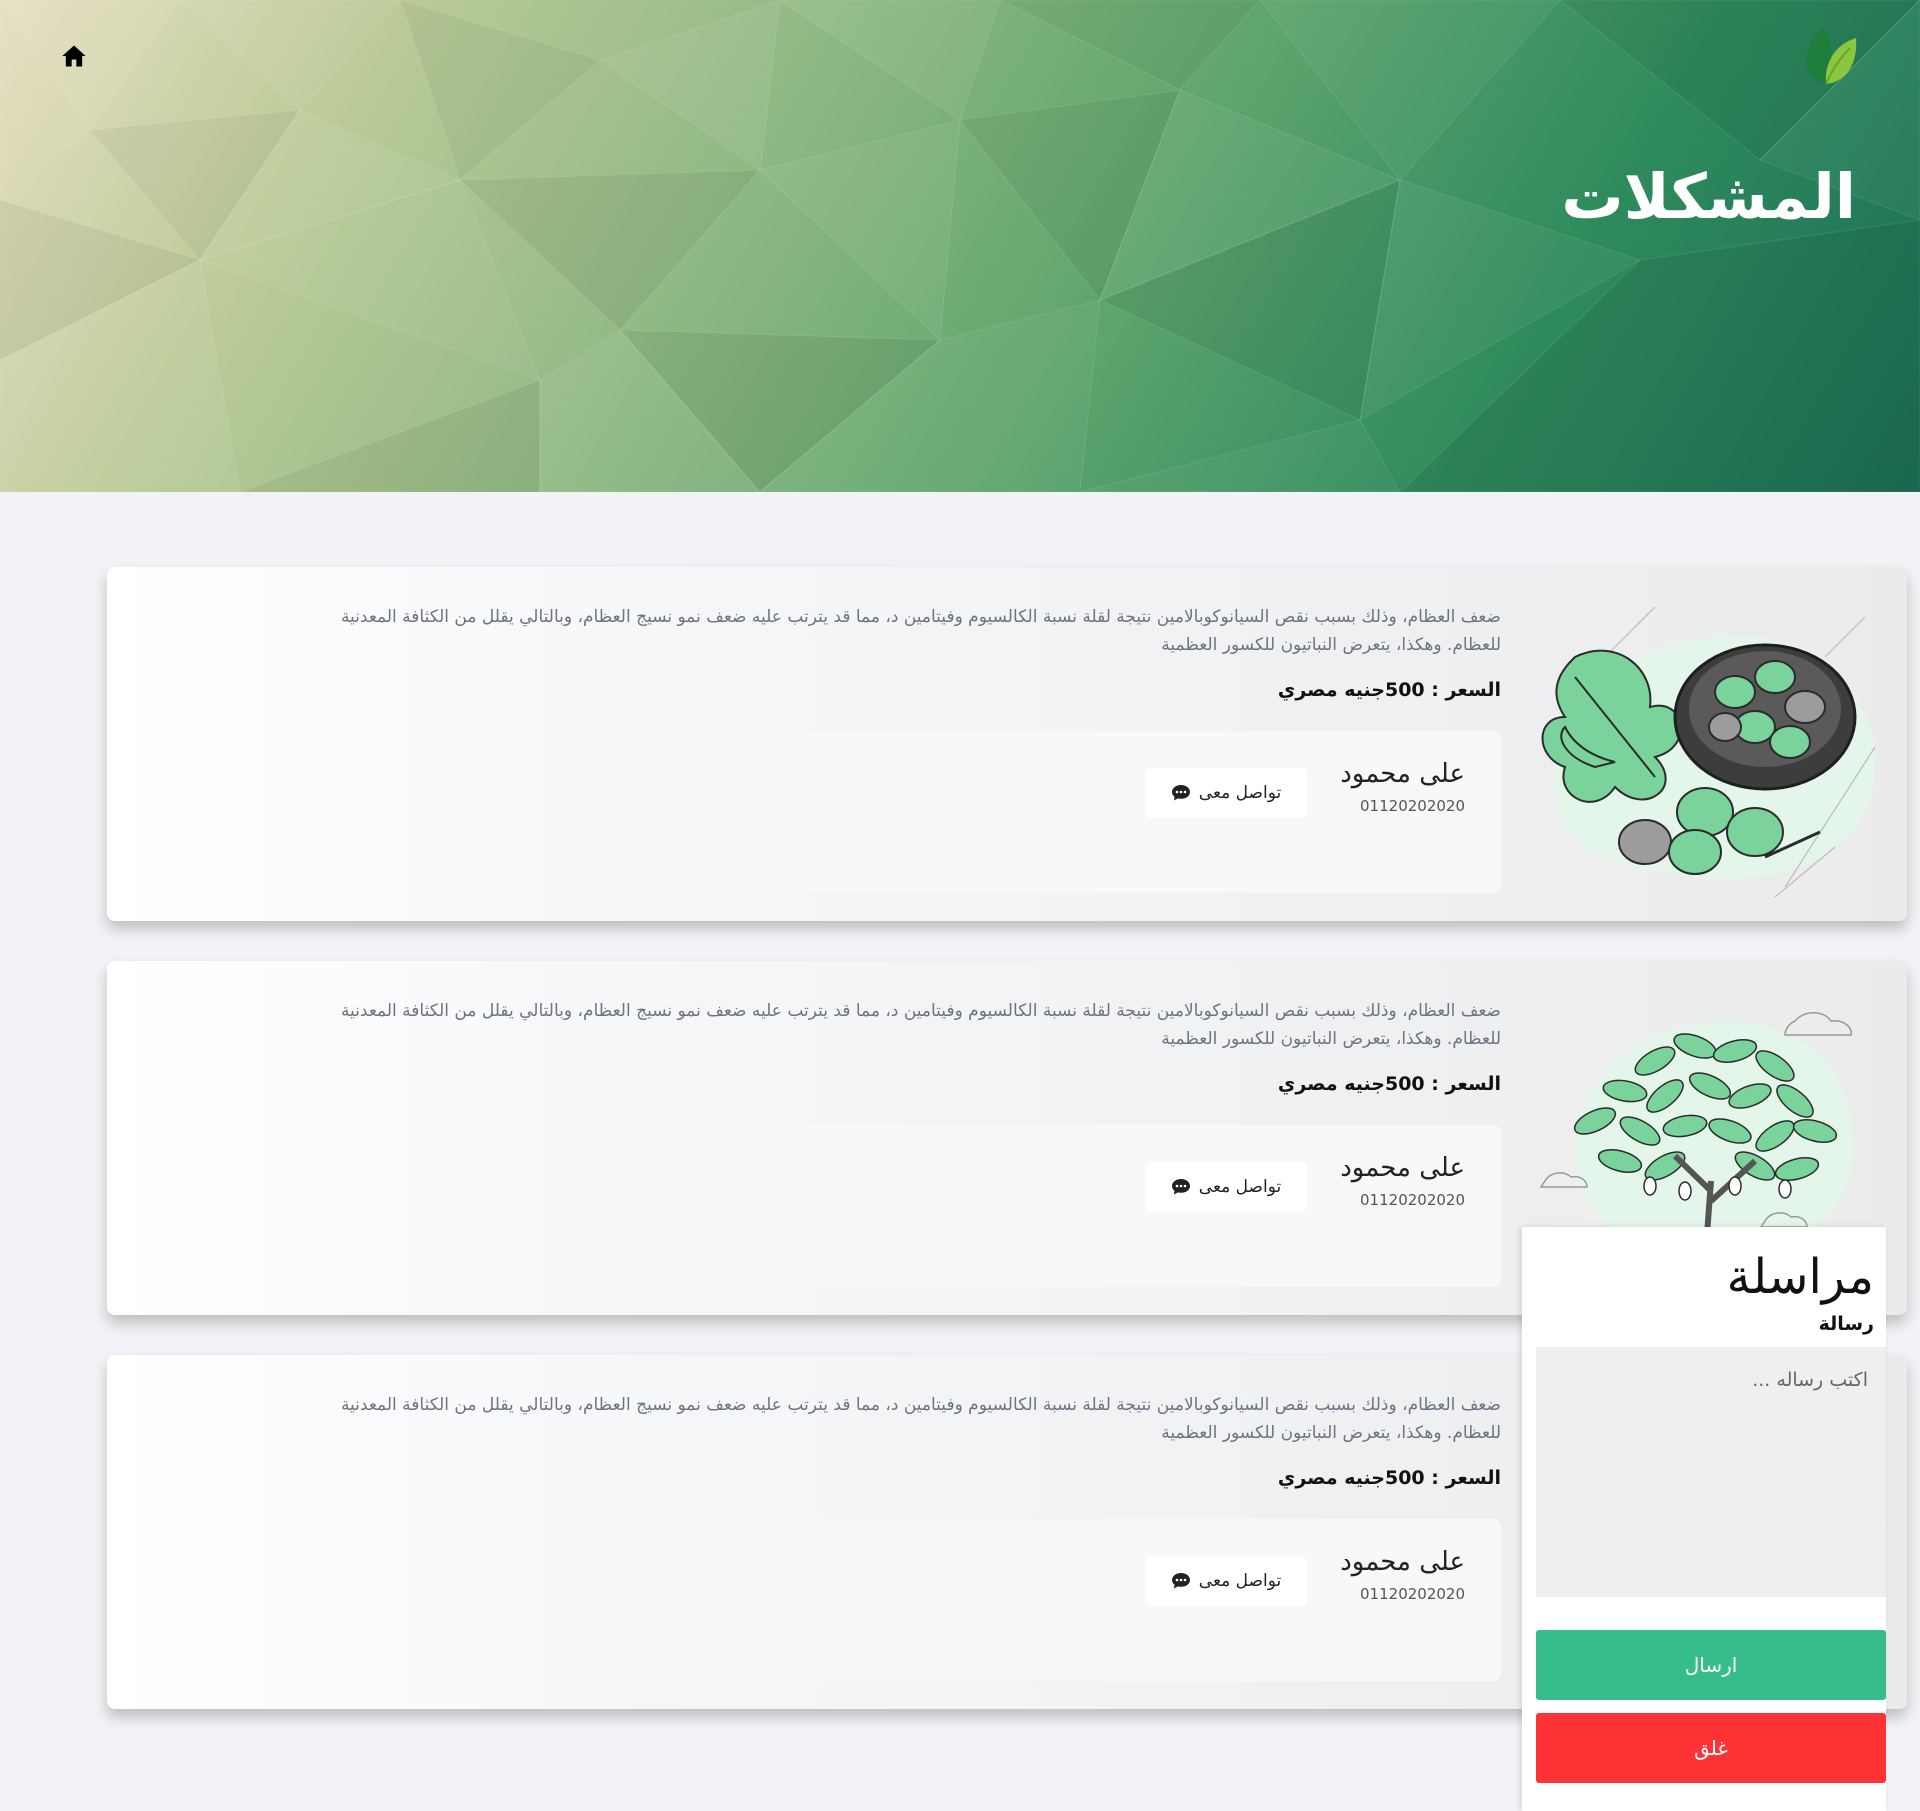 The height and width of the screenshot is (1811, 1920). What do you see at coordinates (1846, 1324) in the screenshot?
I see `message-field-label: رسالة` at bounding box center [1846, 1324].